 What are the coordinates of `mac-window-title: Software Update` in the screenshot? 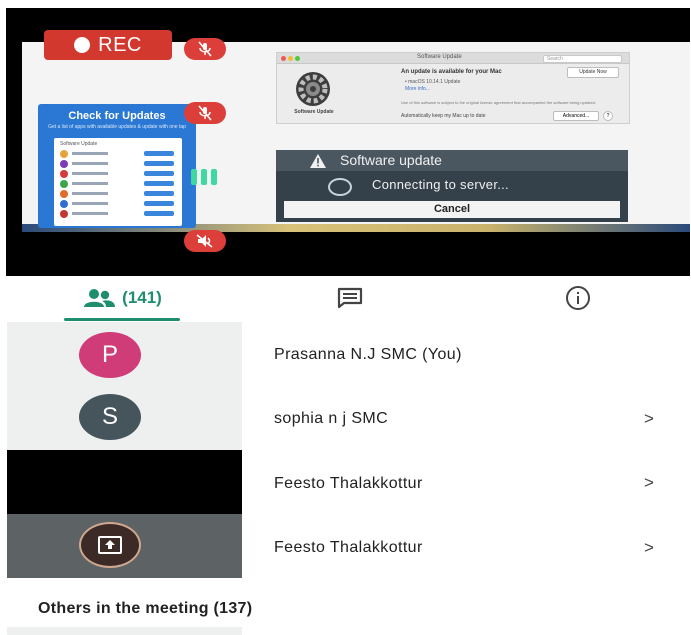 It's located at (439, 57).